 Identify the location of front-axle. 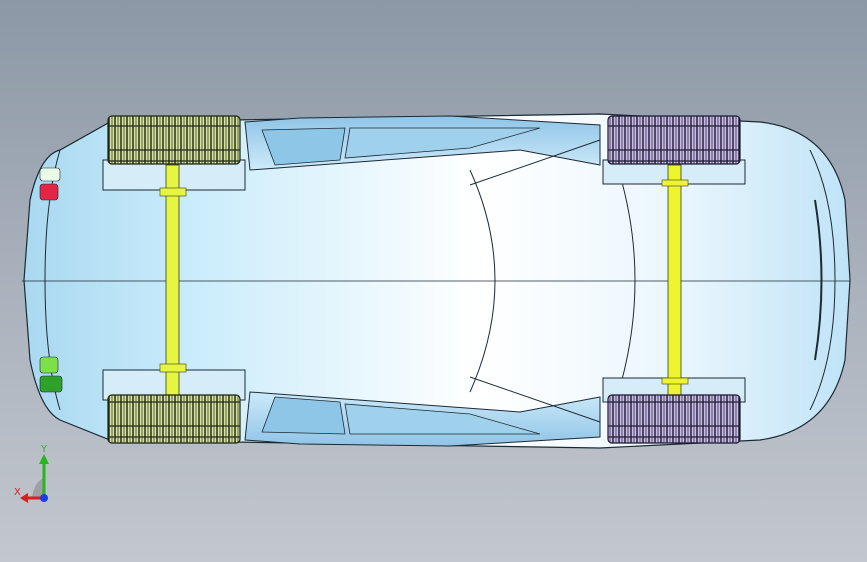
(674, 280).